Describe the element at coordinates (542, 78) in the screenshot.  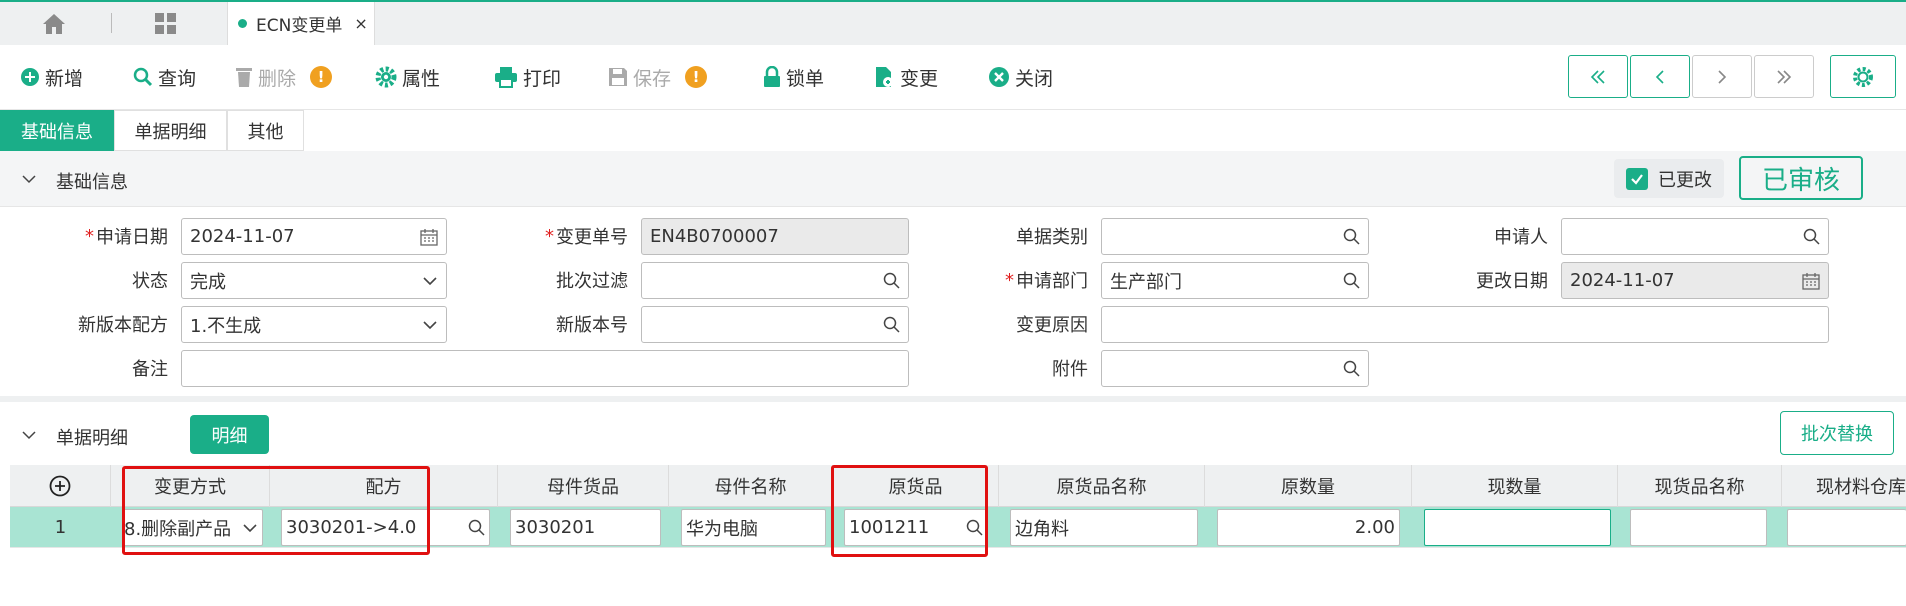
I see `print-label: 打印` at that location.